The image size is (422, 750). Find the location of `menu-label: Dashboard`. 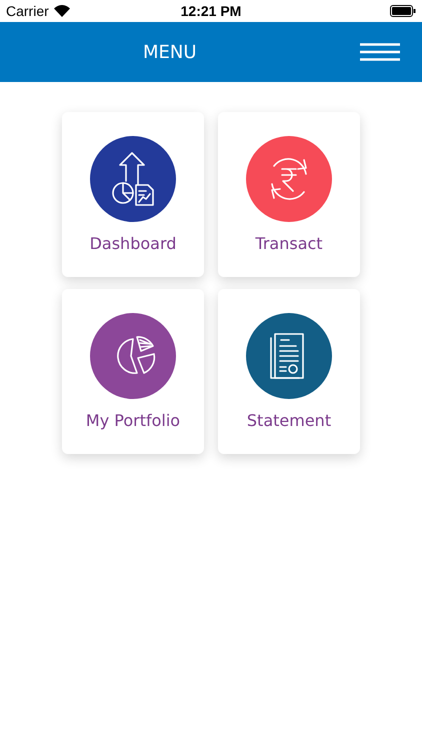

menu-label: Dashboard is located at coordinates (133, 243).